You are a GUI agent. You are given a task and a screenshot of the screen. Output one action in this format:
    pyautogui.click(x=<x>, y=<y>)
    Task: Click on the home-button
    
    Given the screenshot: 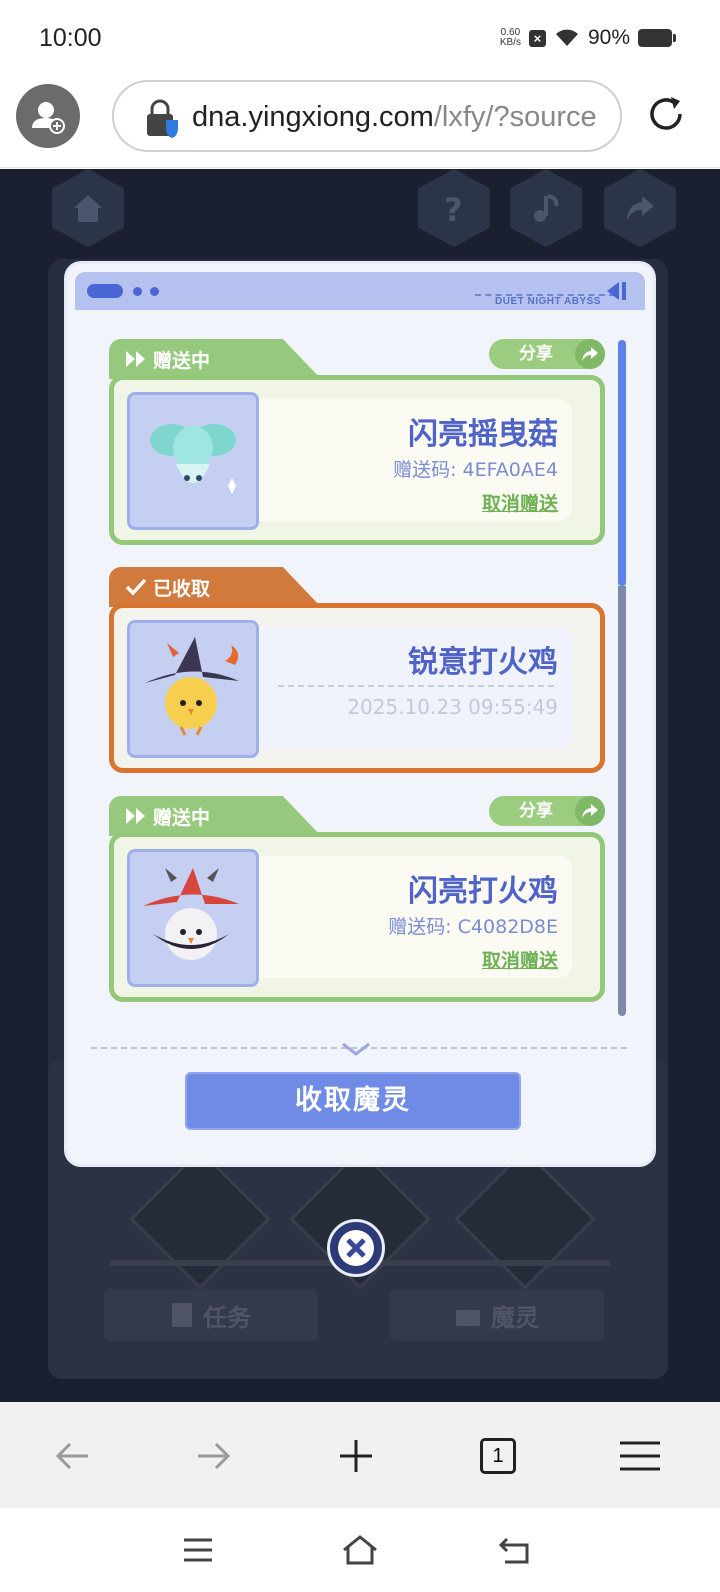 What is the action you would take?
    pyautogui.click(x=88, y=208)
    